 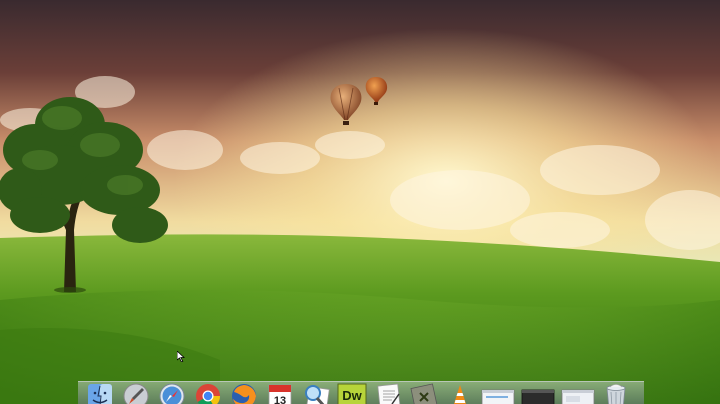 I want to click on dock-item-firefox, so click(x=244, y=393).